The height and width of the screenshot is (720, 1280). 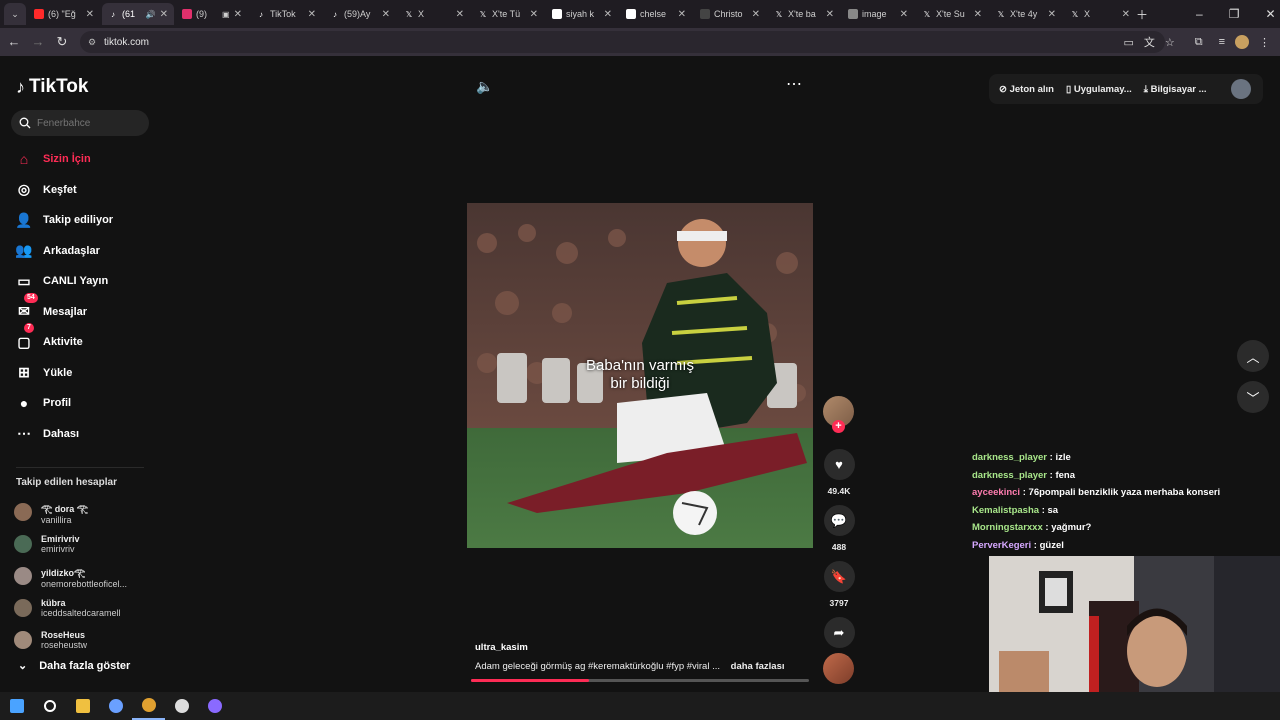 What do you see at coordinates (84, 512) in the screenshot?
I see `following-account: 𓂀 dora 𓂀 vanillira` at bounding box center [84, 512].